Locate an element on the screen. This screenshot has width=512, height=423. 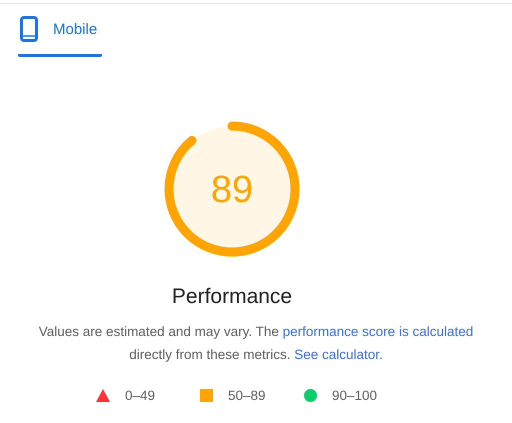
category-title: Performance is located at coordinates (232, 297).